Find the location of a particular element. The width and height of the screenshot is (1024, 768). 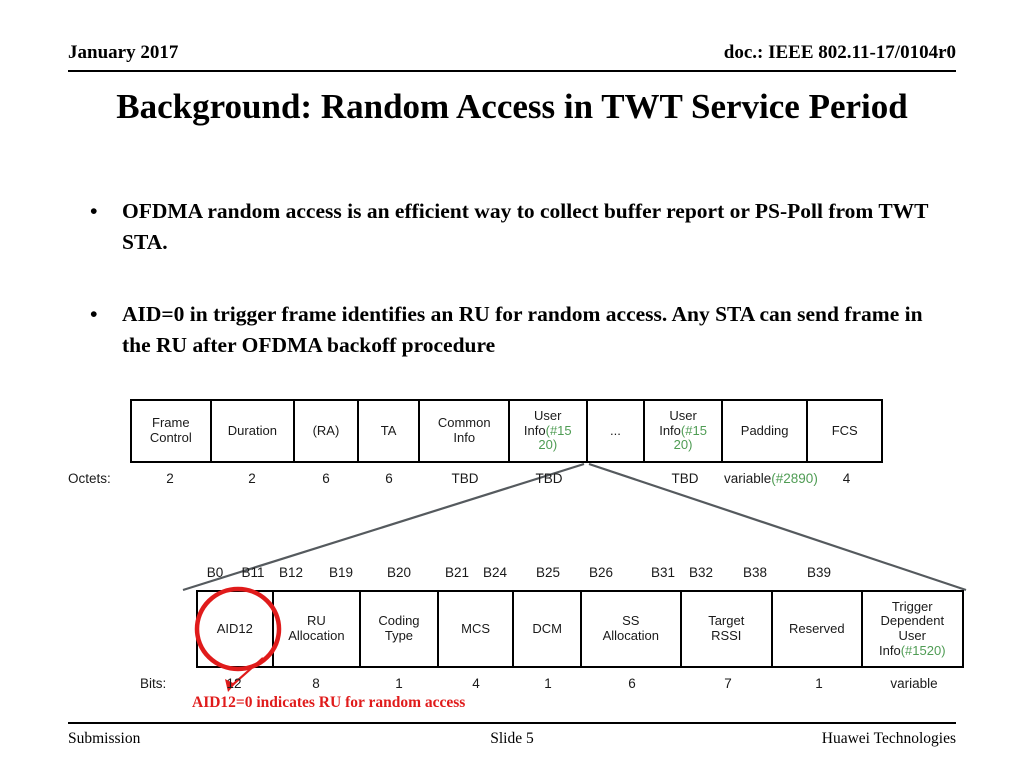

bits-value: 6 is located at coordinates (632, 683).